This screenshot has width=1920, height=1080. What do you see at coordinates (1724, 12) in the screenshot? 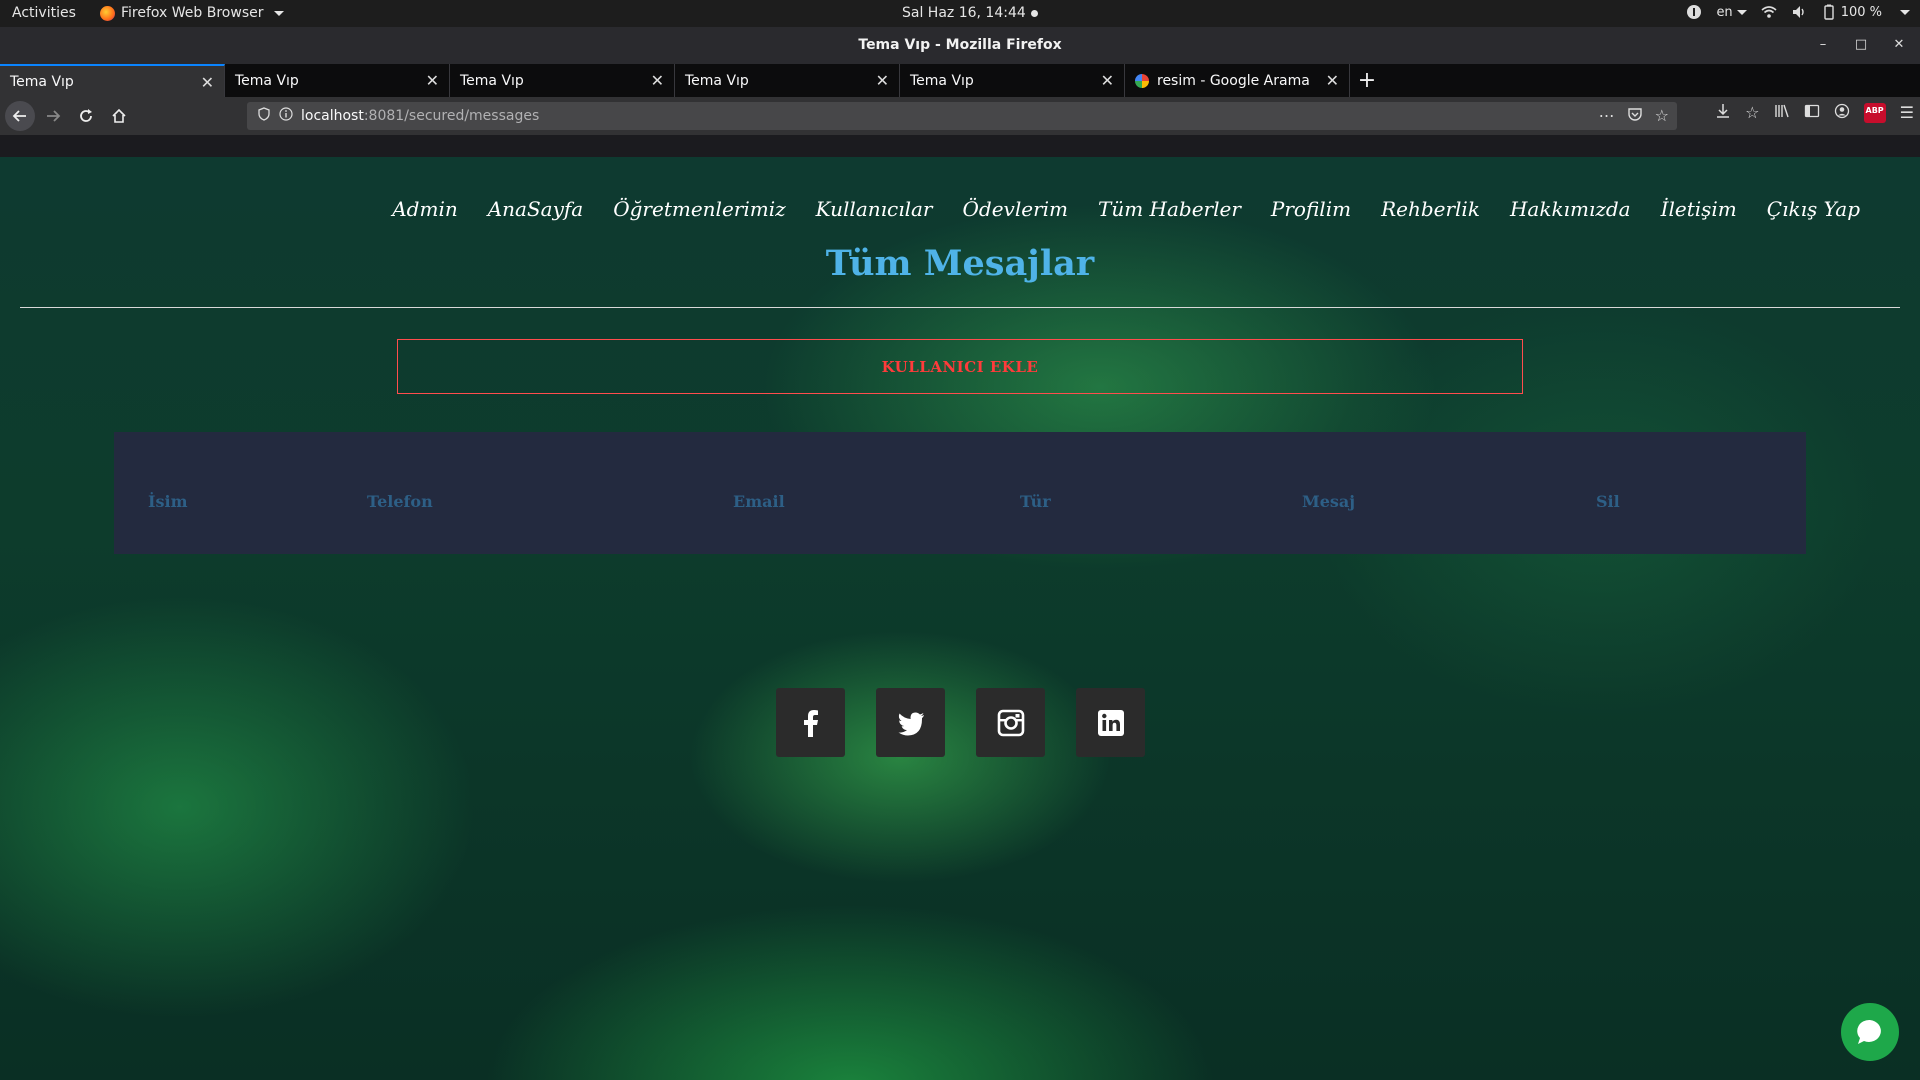
I see `language-label: en` at bounding box center [1724, 12].